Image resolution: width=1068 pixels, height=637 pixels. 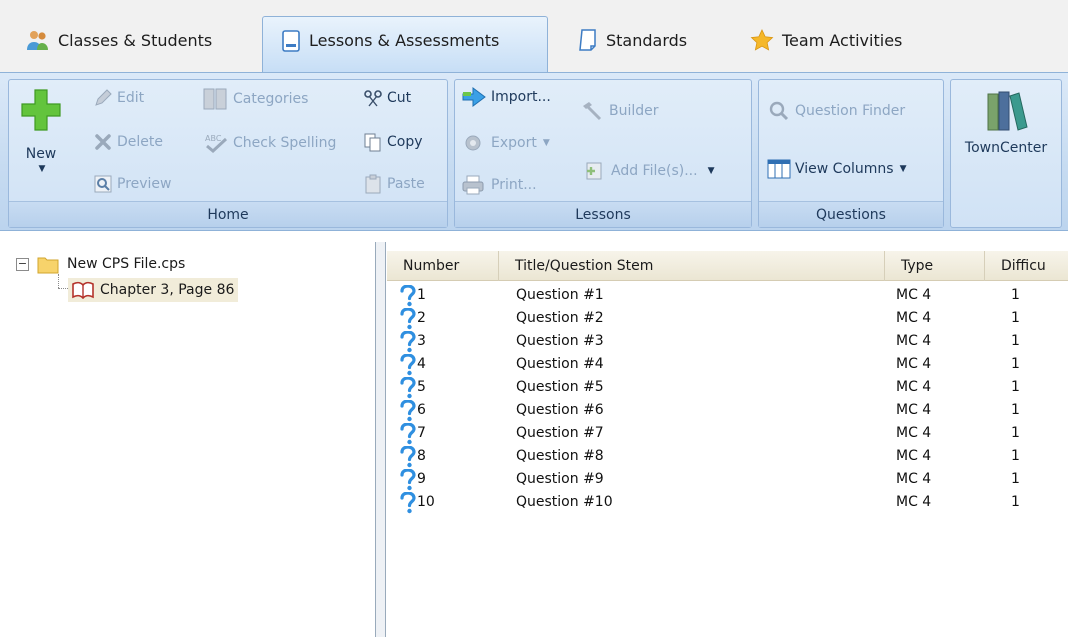 I want to click on cell-title: Question #9, so click(x=560, y=479).